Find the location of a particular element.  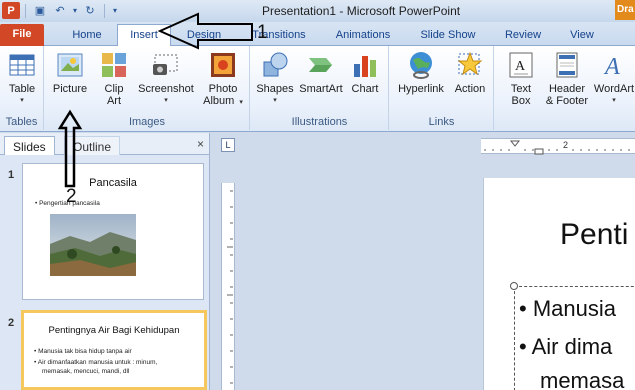

annotation-label-2: 2 is located at coordinates (71, 196).